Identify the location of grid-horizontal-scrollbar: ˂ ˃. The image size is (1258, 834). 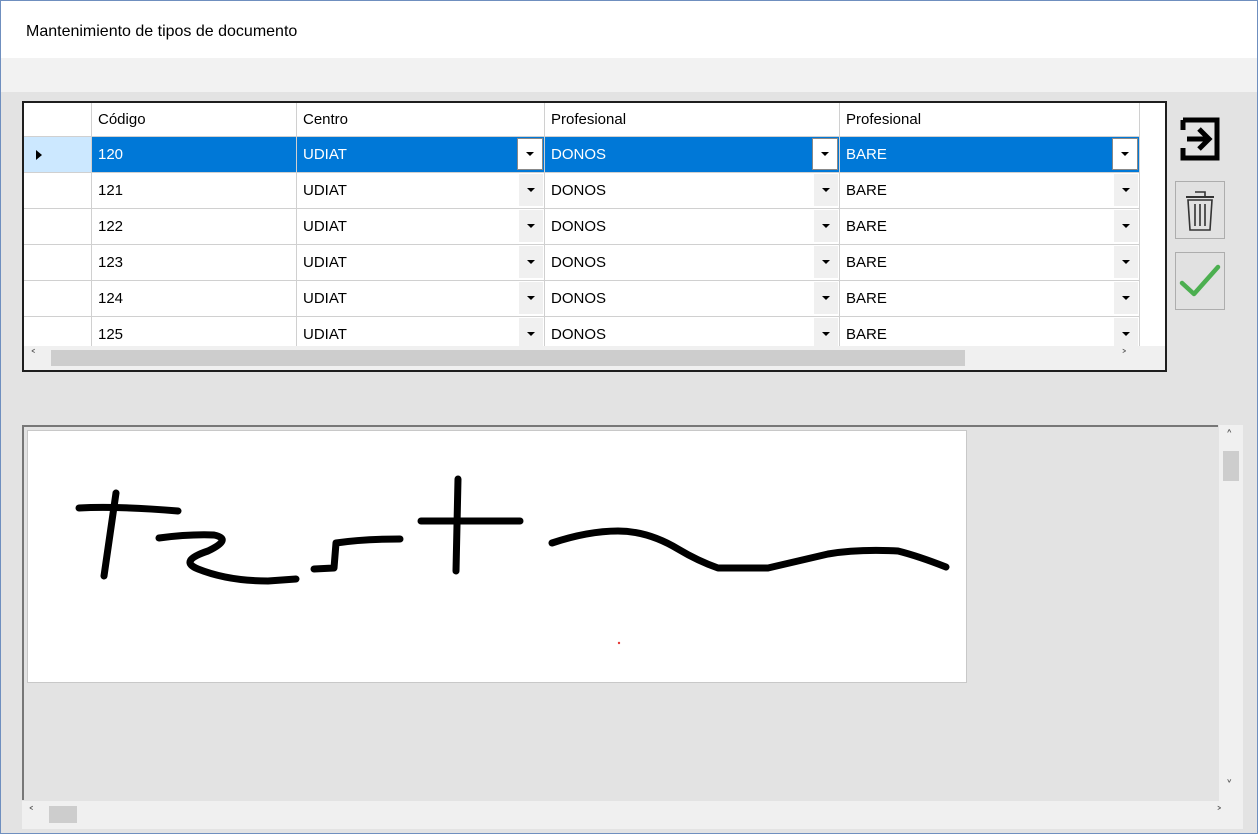
(594, 358).